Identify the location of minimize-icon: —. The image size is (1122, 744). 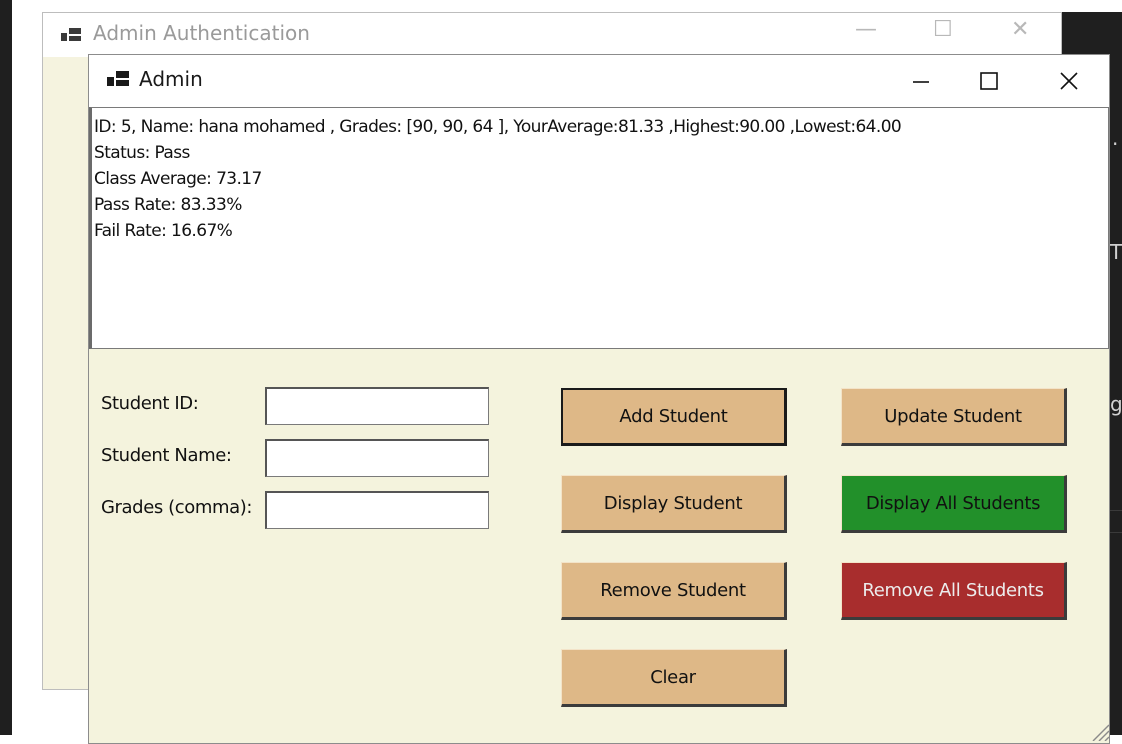
(866, 29).